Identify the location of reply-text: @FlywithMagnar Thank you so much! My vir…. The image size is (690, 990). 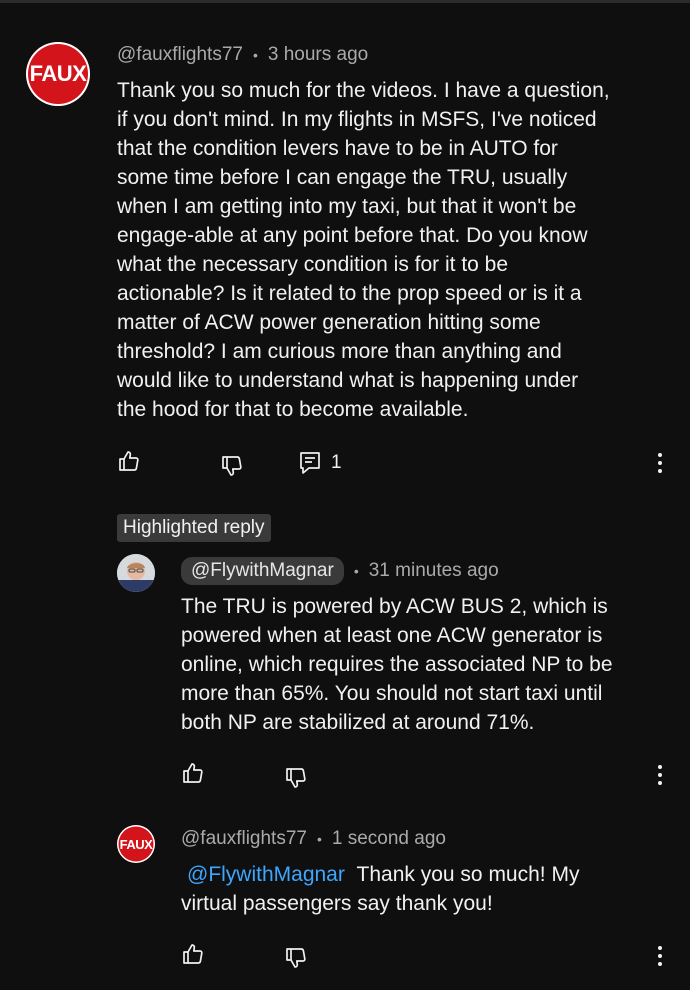
(428, 889).